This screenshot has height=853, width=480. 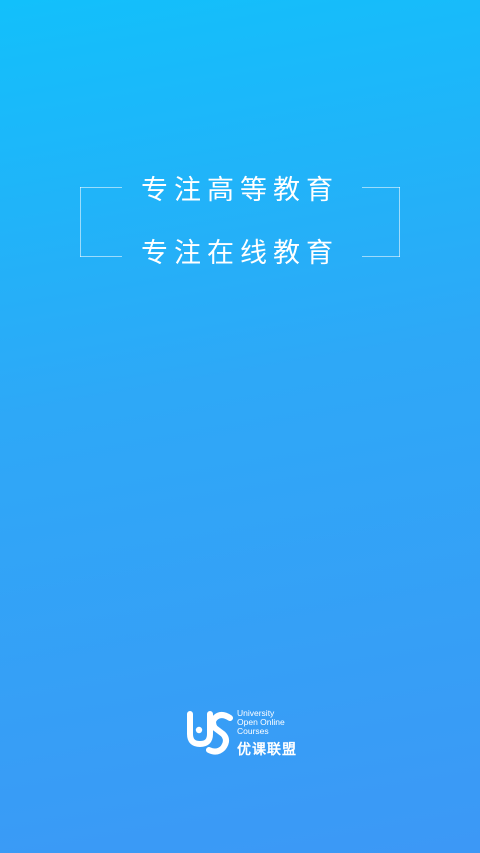 What do you see at coordinates (253, 731) in the screenshot?
I see `brand-english-line-3: Courses` at bounding box center [253, 731].